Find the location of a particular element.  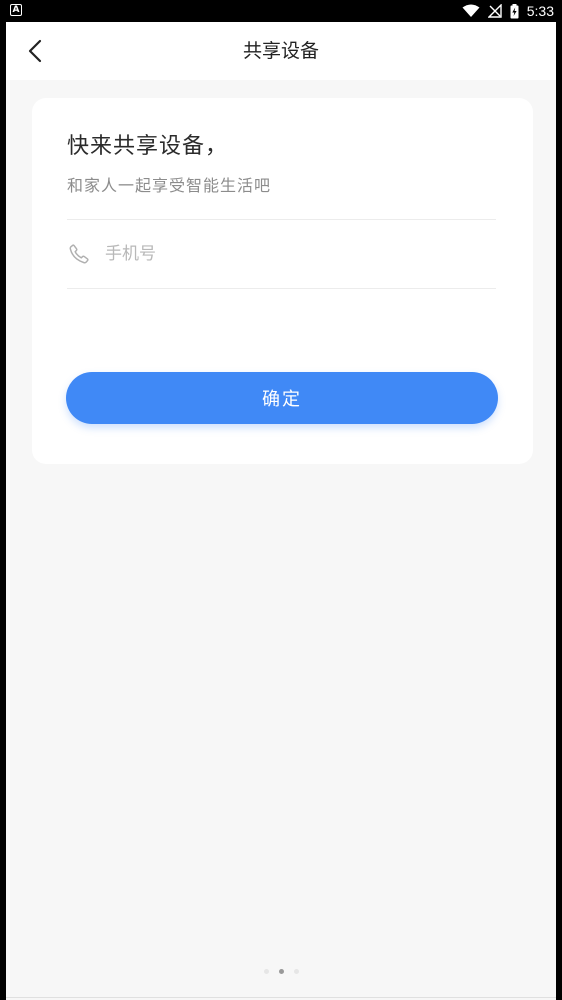

status-bar: A 5:33 is located at coordinates (281, 11).